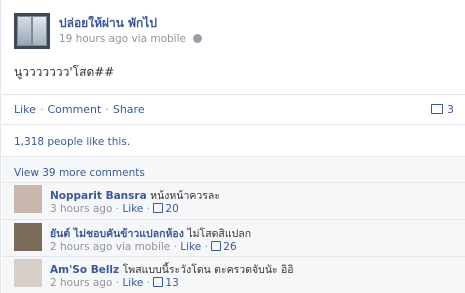 This screenshot has width=465, height=293. Describe the element at coordinates (172, 283) in the screenshot. I see `comment-like-count-value: 13` at that location.